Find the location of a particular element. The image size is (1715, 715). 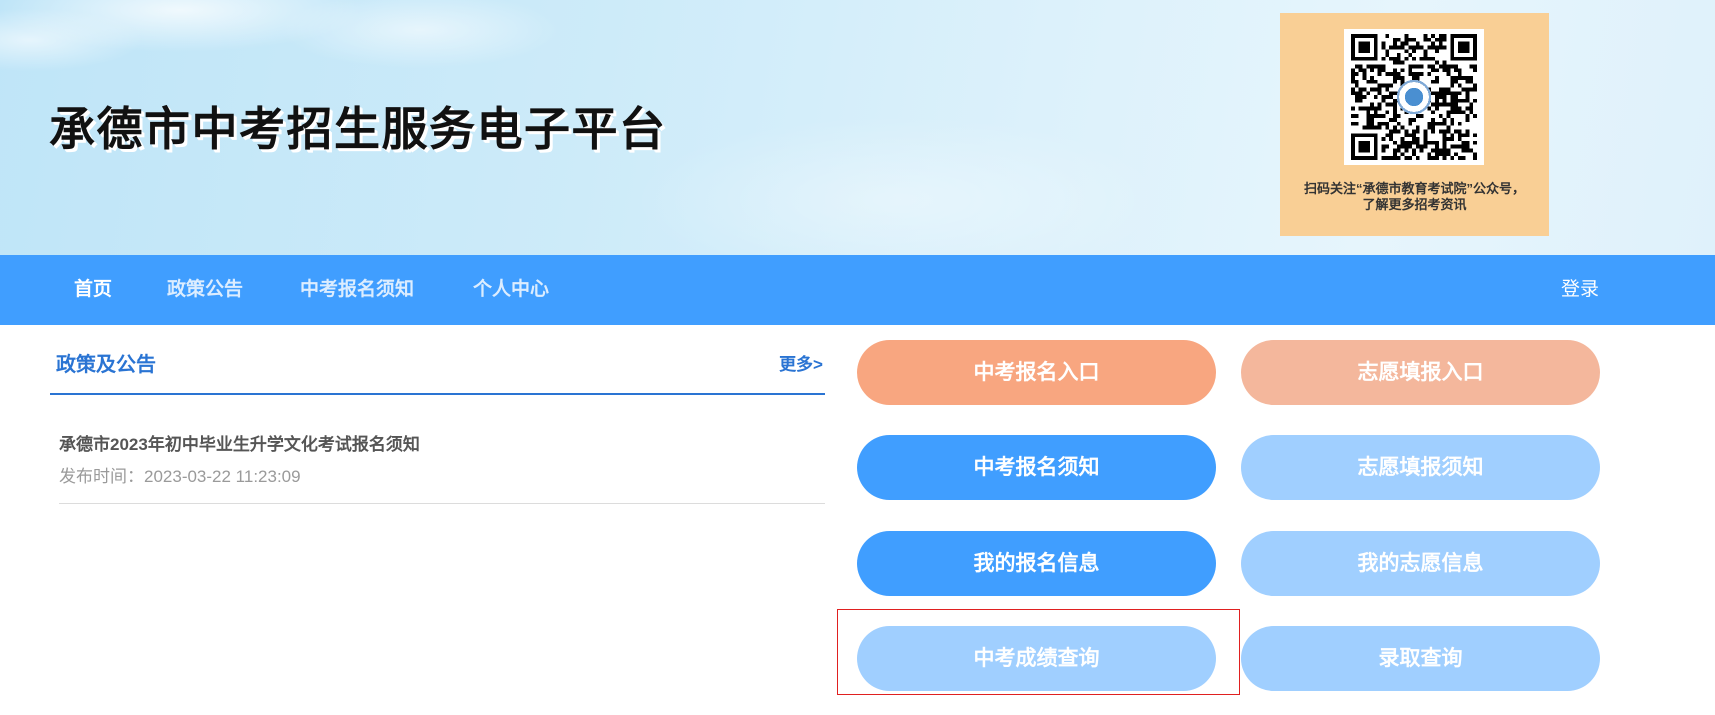

main-navbar: 首页 政策公告 中考报名须知 个人中心 登录 is located at coordinates (857, 290).